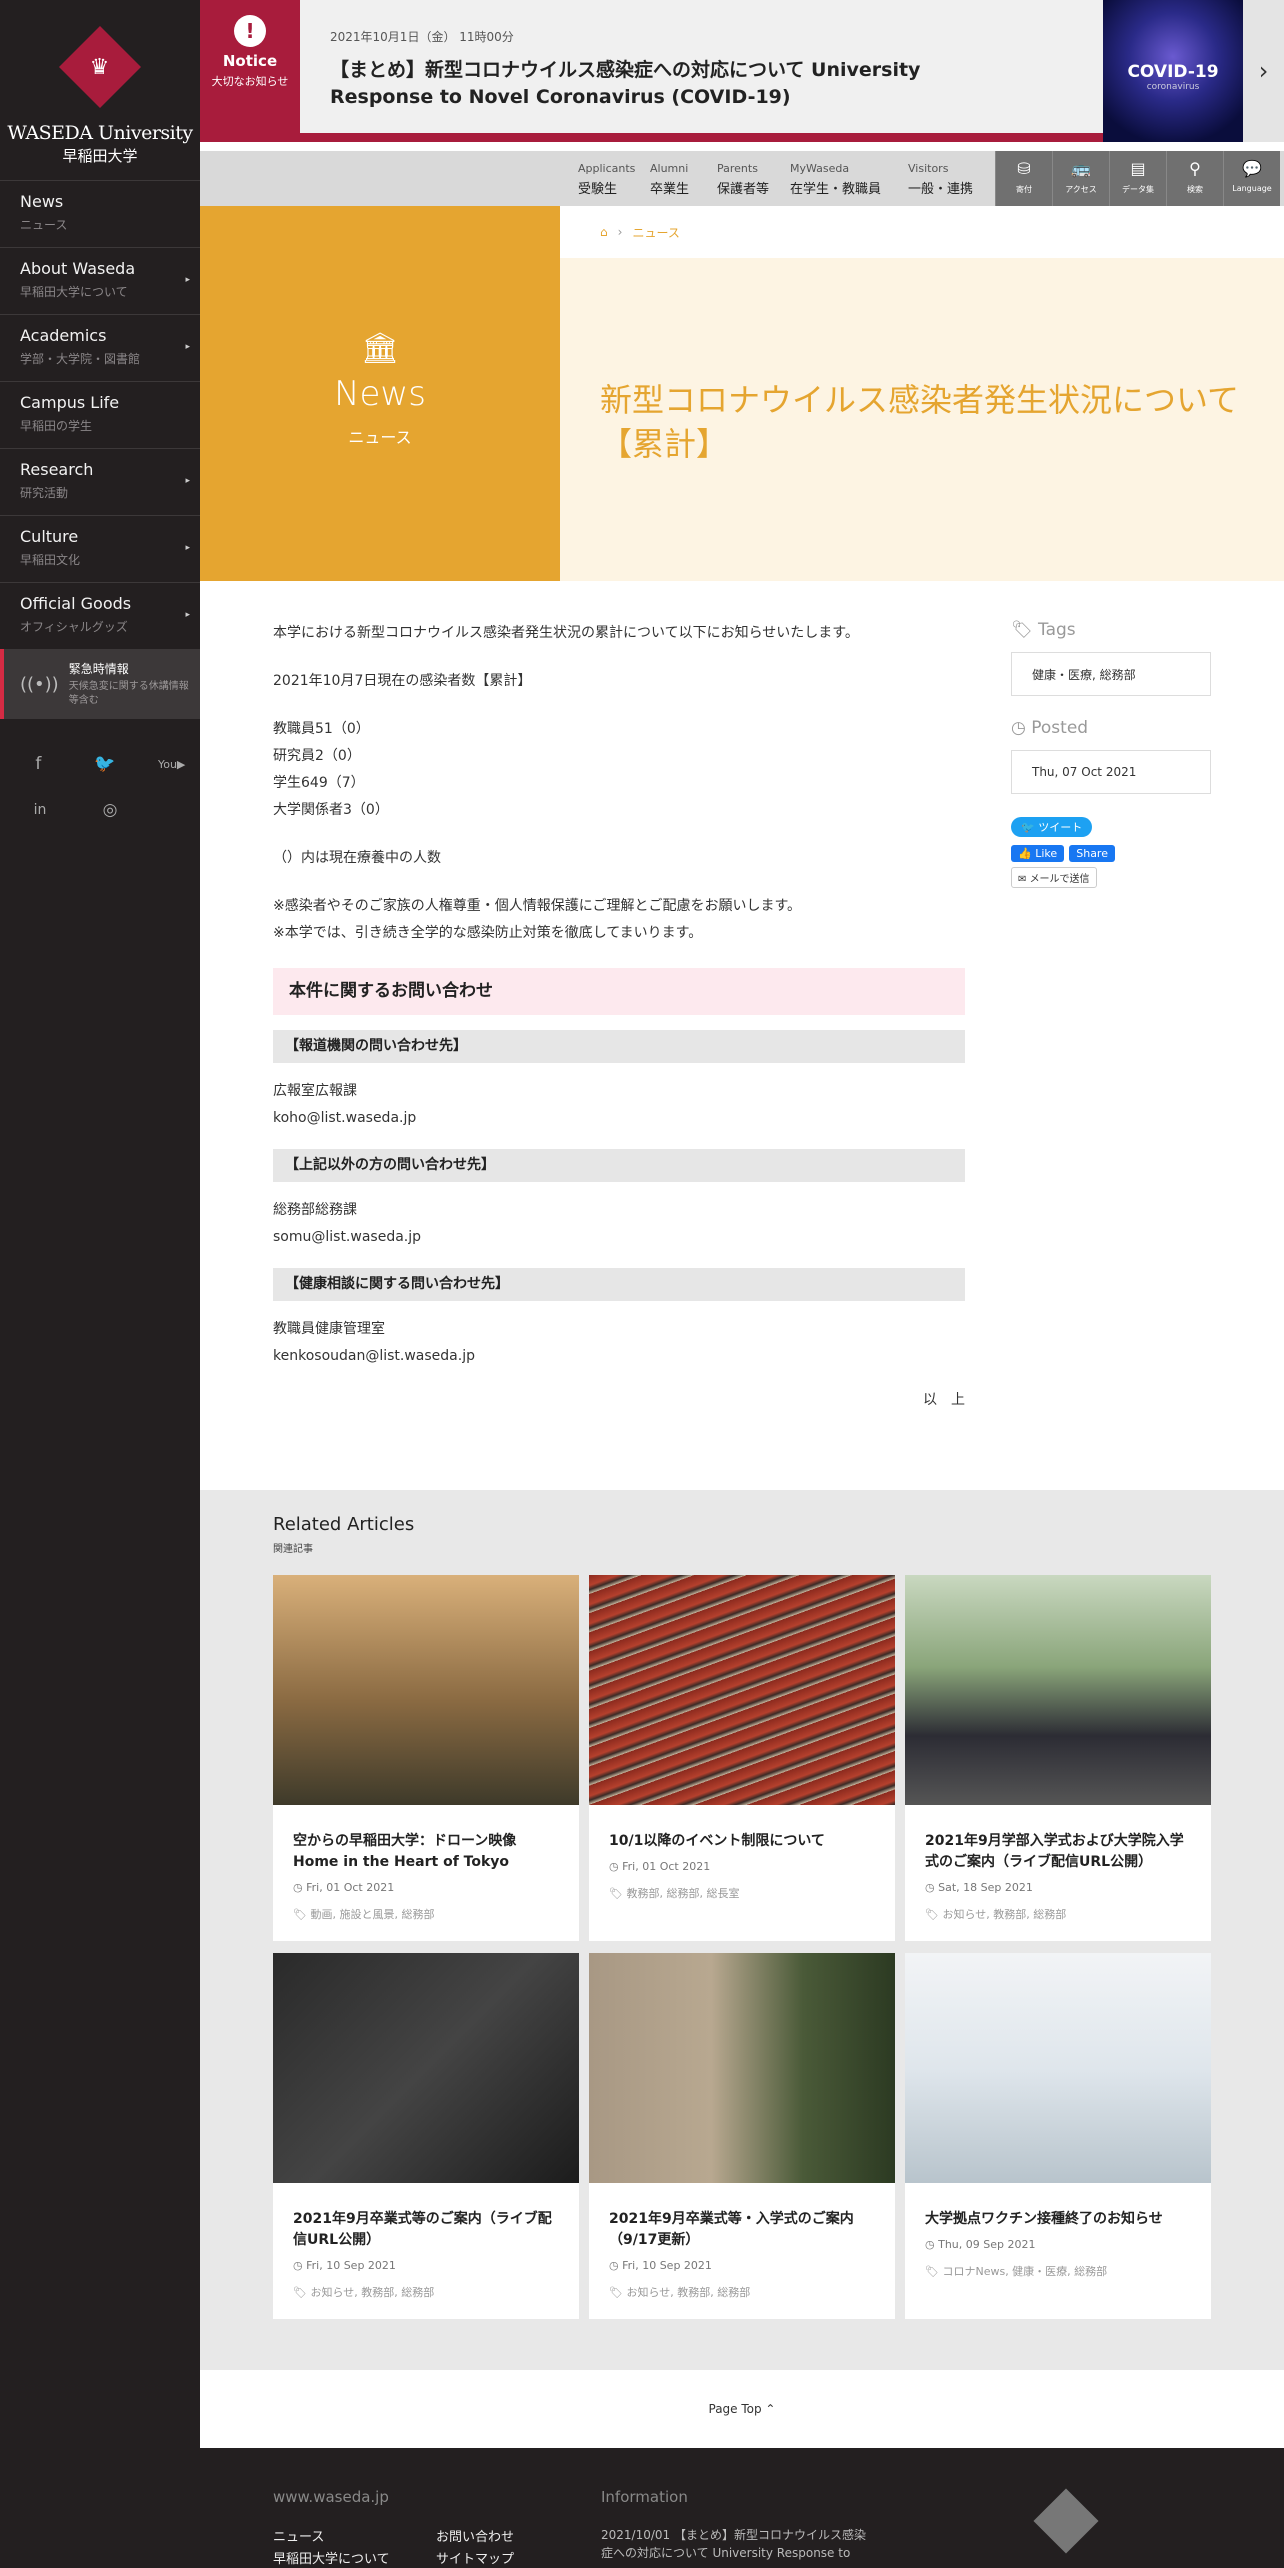  What do you see at coordinates (606, 179) in the screenshot?
I see `nav-applicants: Applicants 受験生` at bounding box center [606, 179].